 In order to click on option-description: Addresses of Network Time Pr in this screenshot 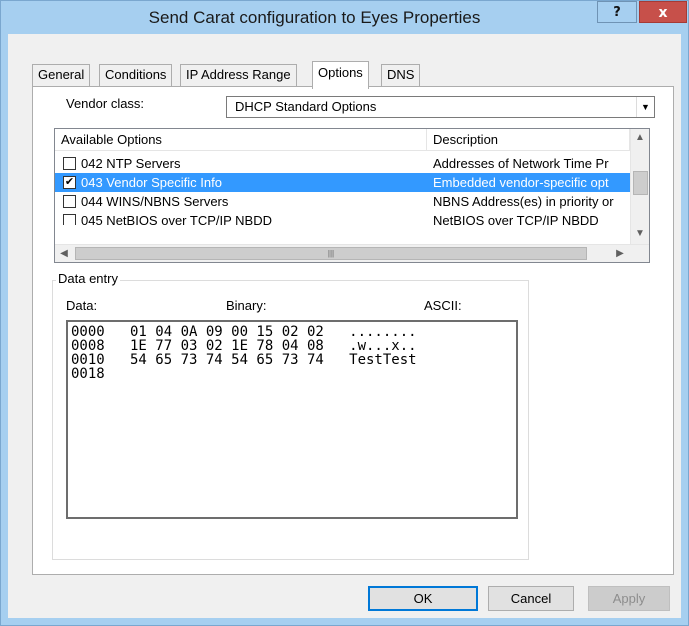, I will do `click(521, 163)`.